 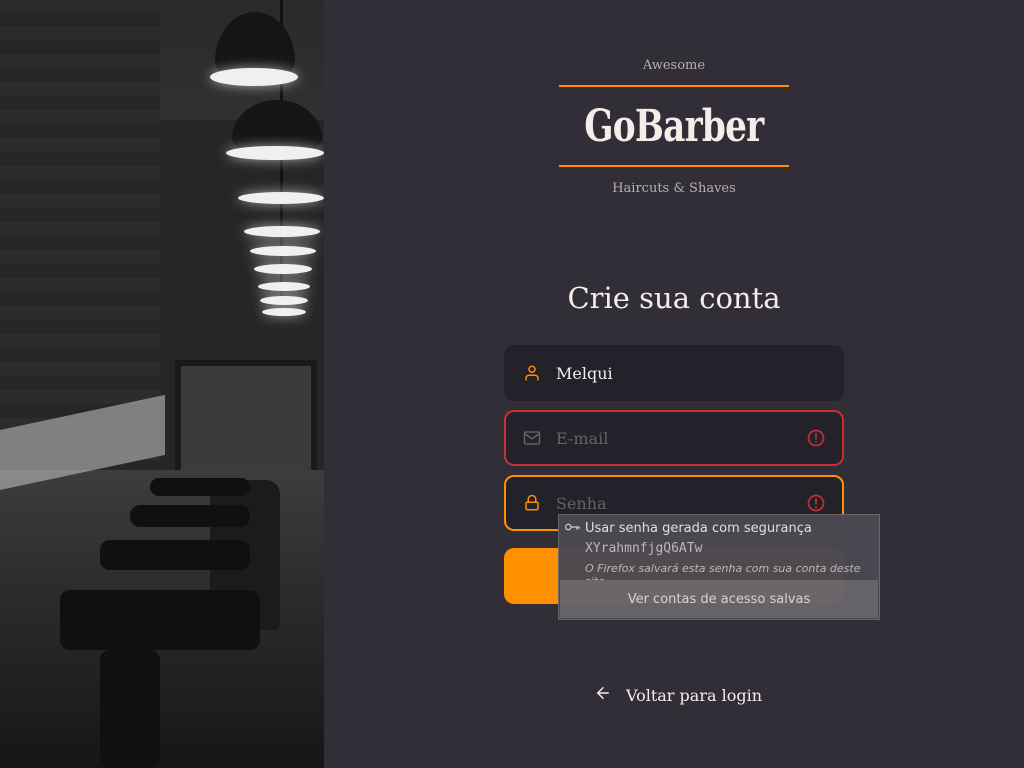 What do you see at coordinates (582, 438) in the screenshot?
I see `email-placeholder: E-mail` at bounding box center [582, 438].